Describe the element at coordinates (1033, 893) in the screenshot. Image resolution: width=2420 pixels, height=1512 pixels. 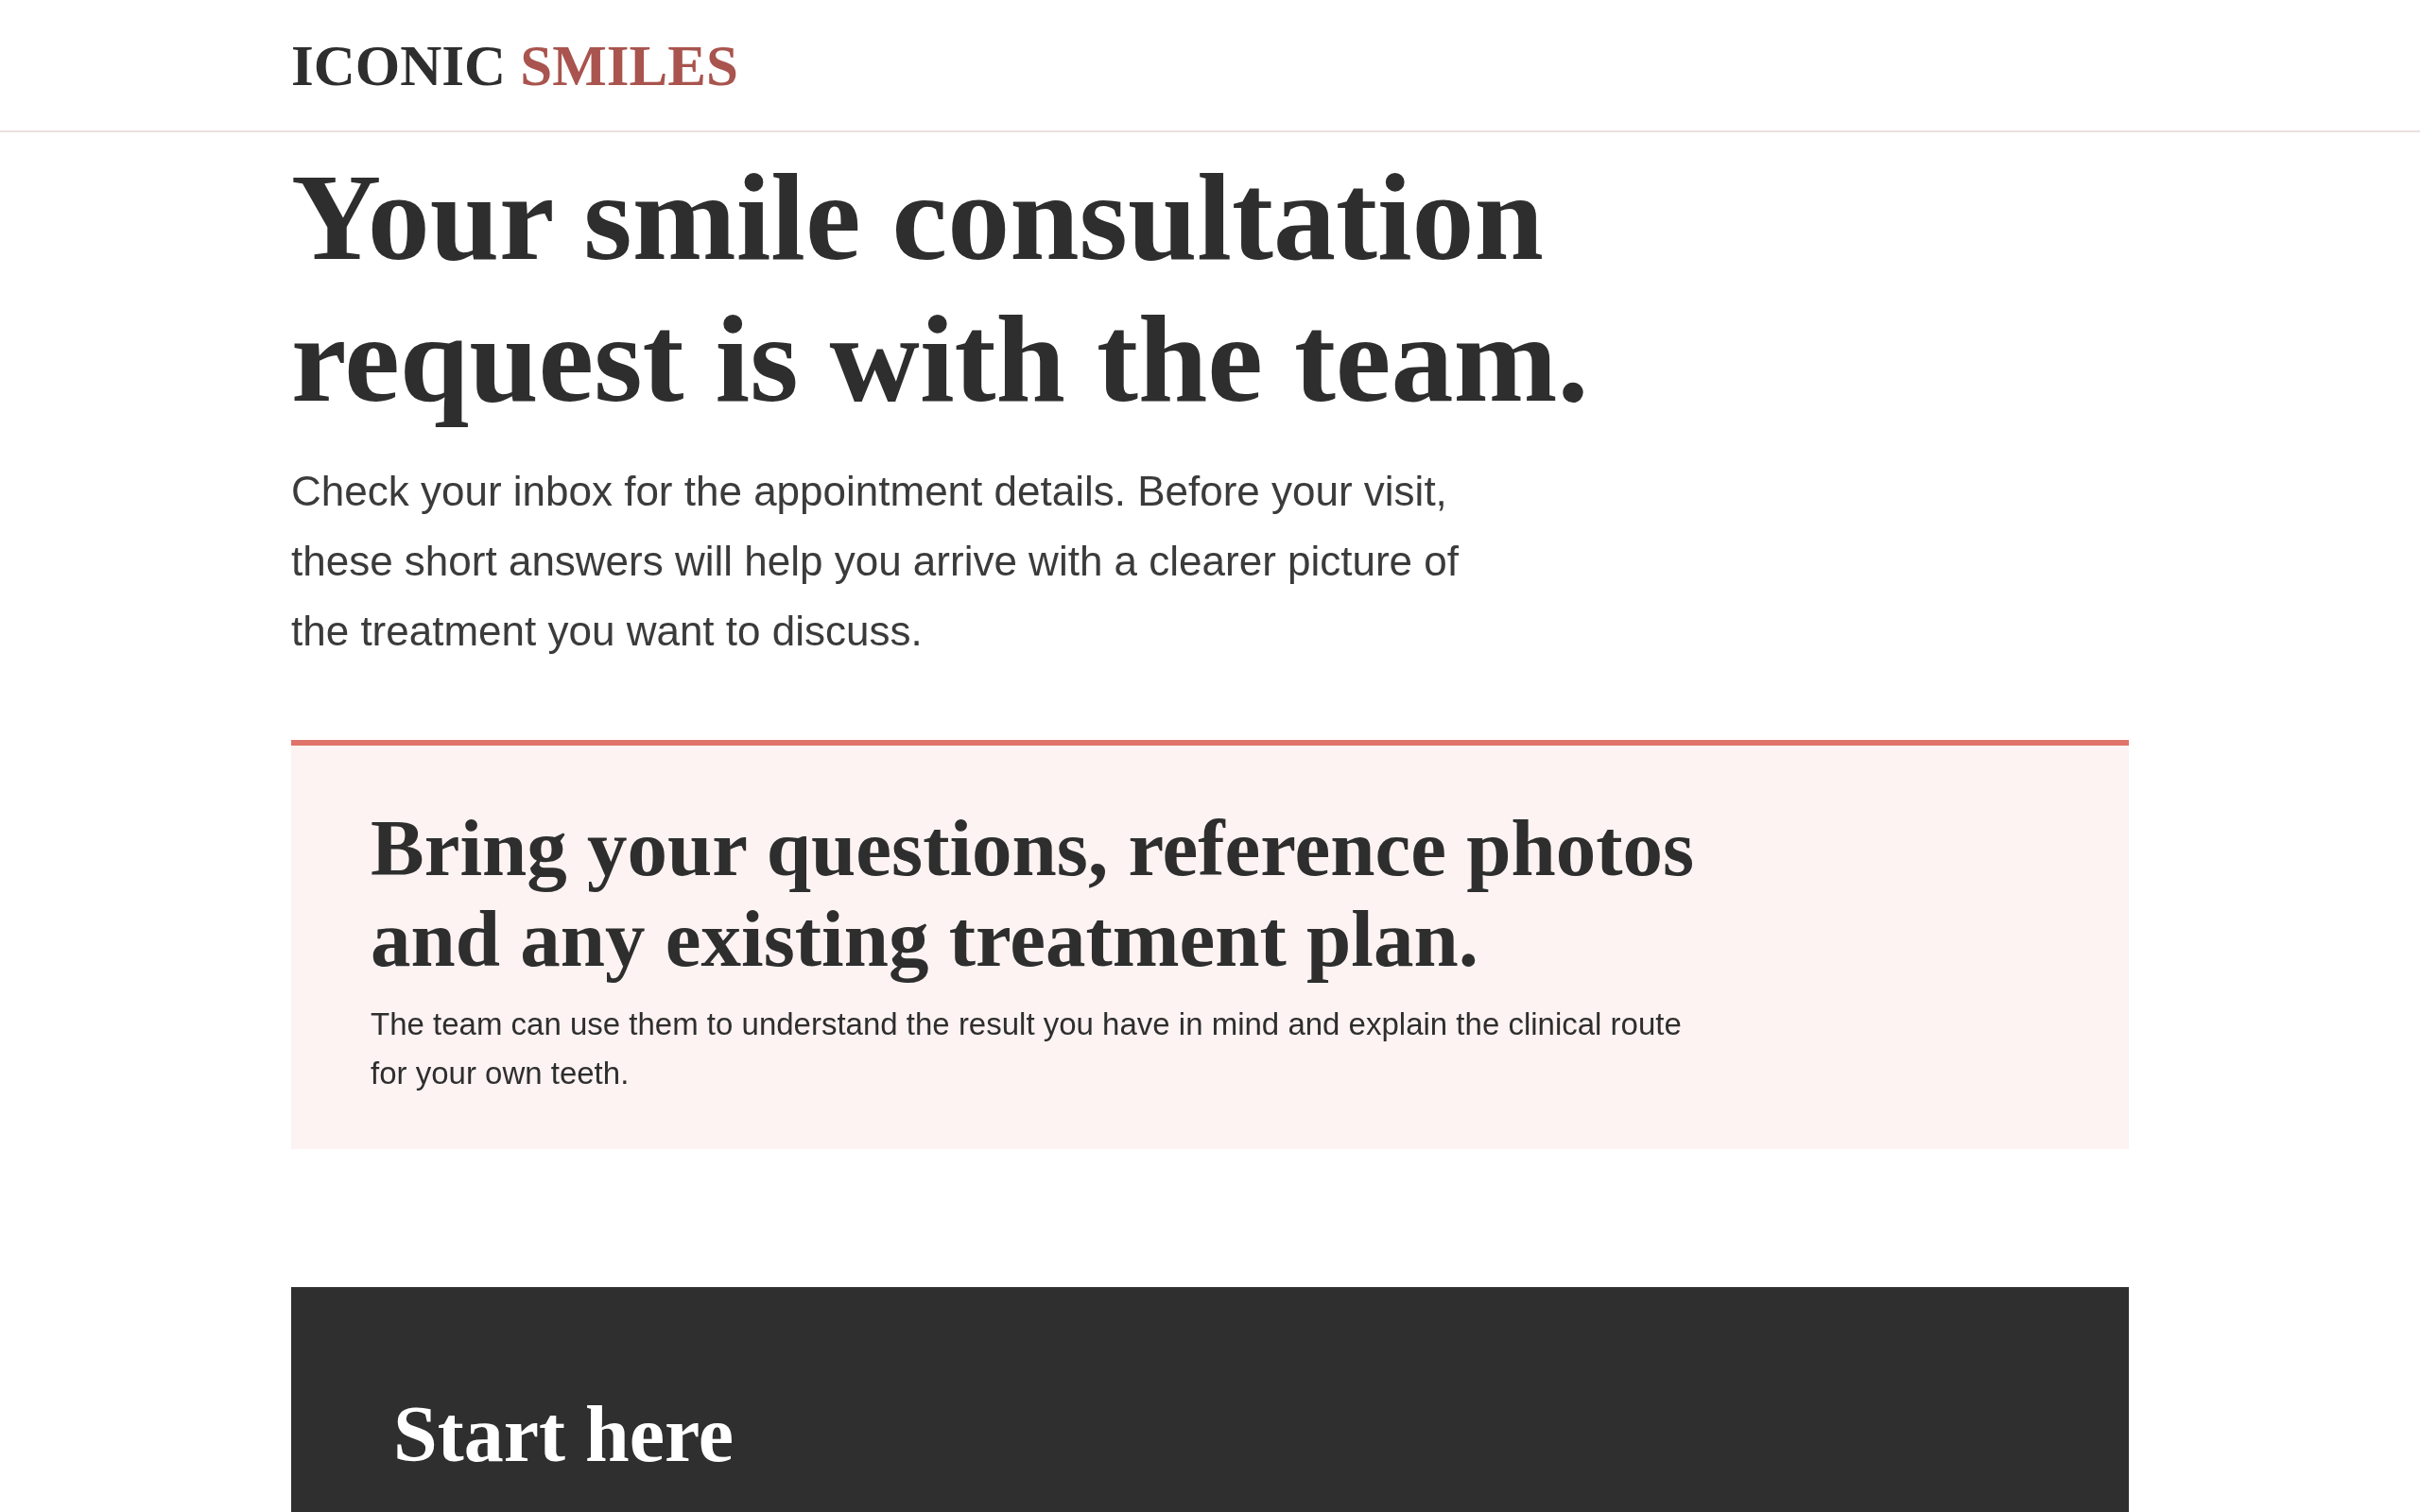
I see `callout-heading: Bring your questions, reference photos and any existing treatment plan.` at that location.